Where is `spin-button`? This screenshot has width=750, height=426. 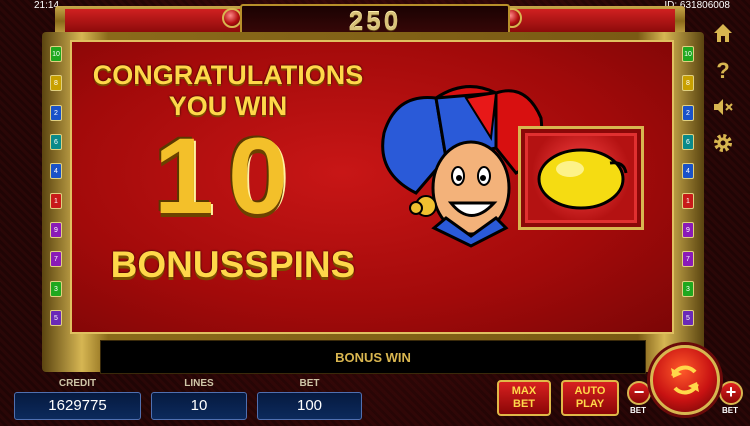 spin-button is located at coordinates (685, 380).